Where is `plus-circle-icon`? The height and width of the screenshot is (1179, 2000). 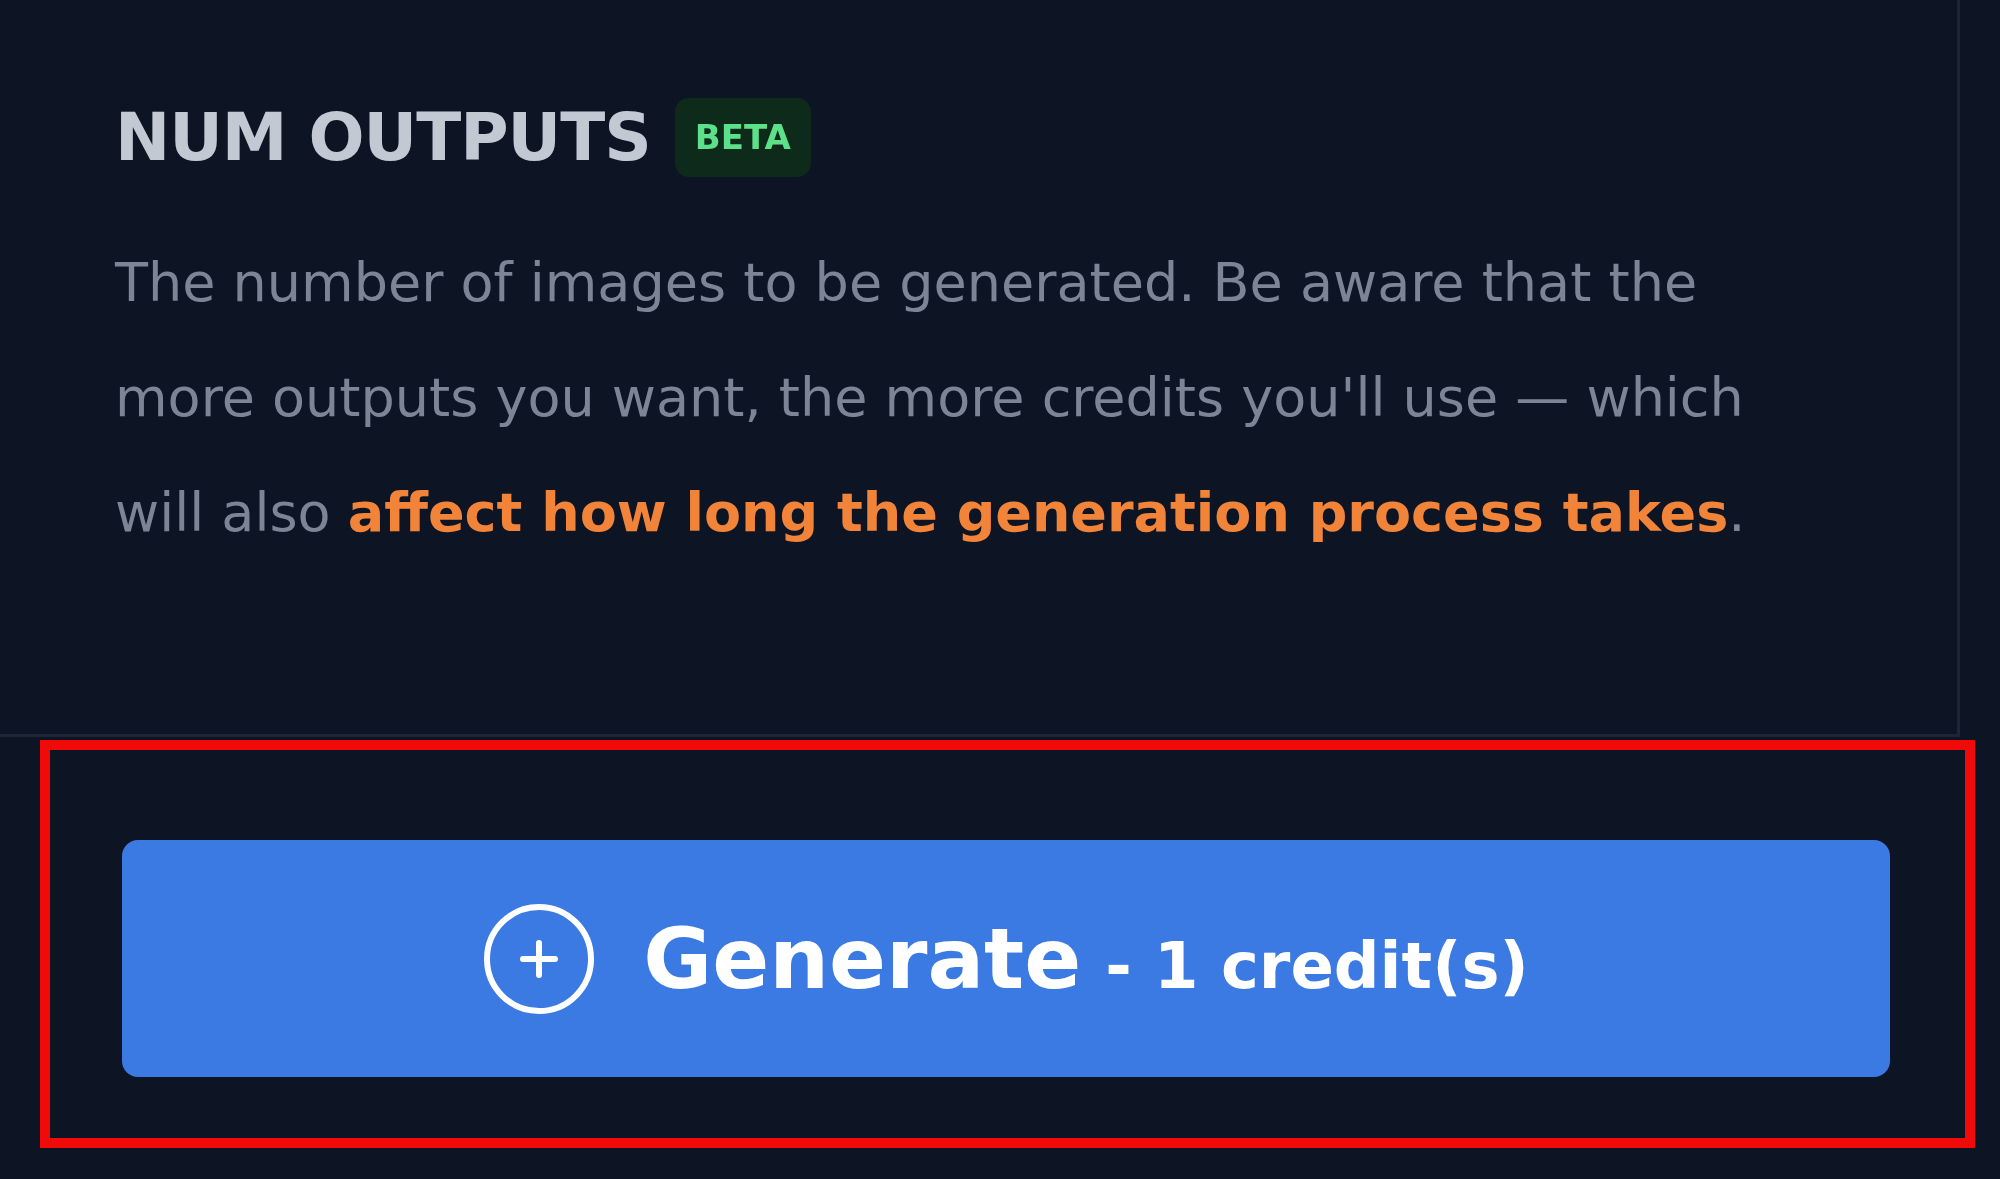 plus-circle-icon is located at coordinates (539, 958).